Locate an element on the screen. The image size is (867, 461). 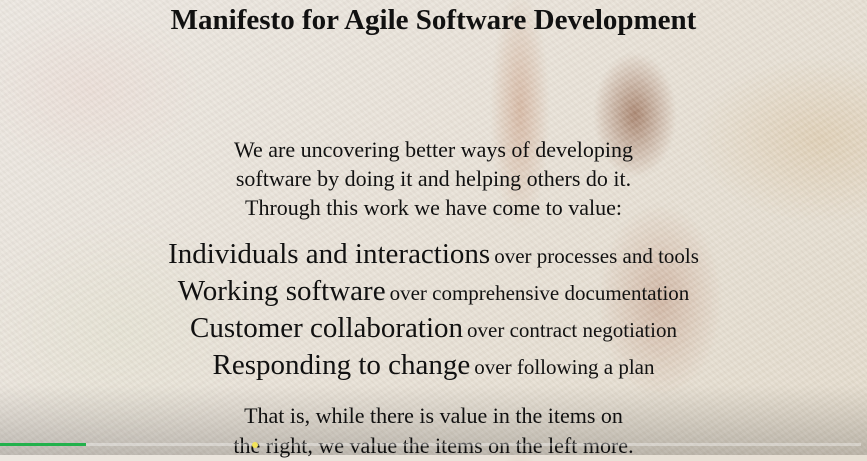
scrub-marker is located at coordinates (255, 445).